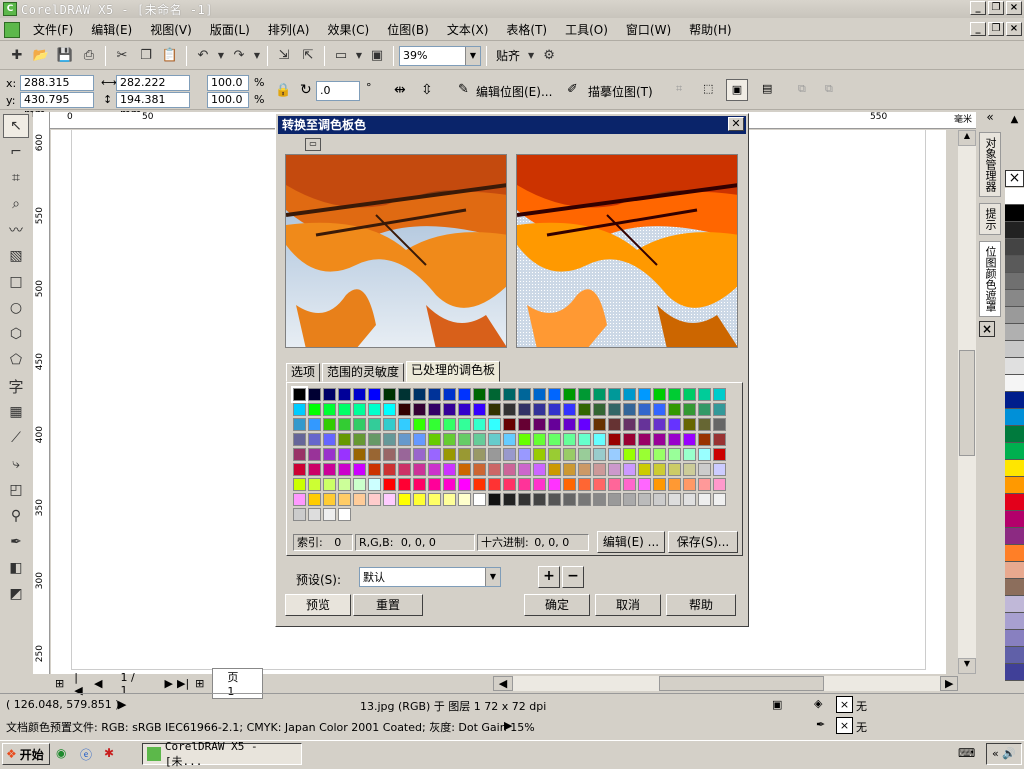 This screenshot has height=769, width=1024. I want to click on vertical-scrollbar: ▲ ▼, so click(967, 402).